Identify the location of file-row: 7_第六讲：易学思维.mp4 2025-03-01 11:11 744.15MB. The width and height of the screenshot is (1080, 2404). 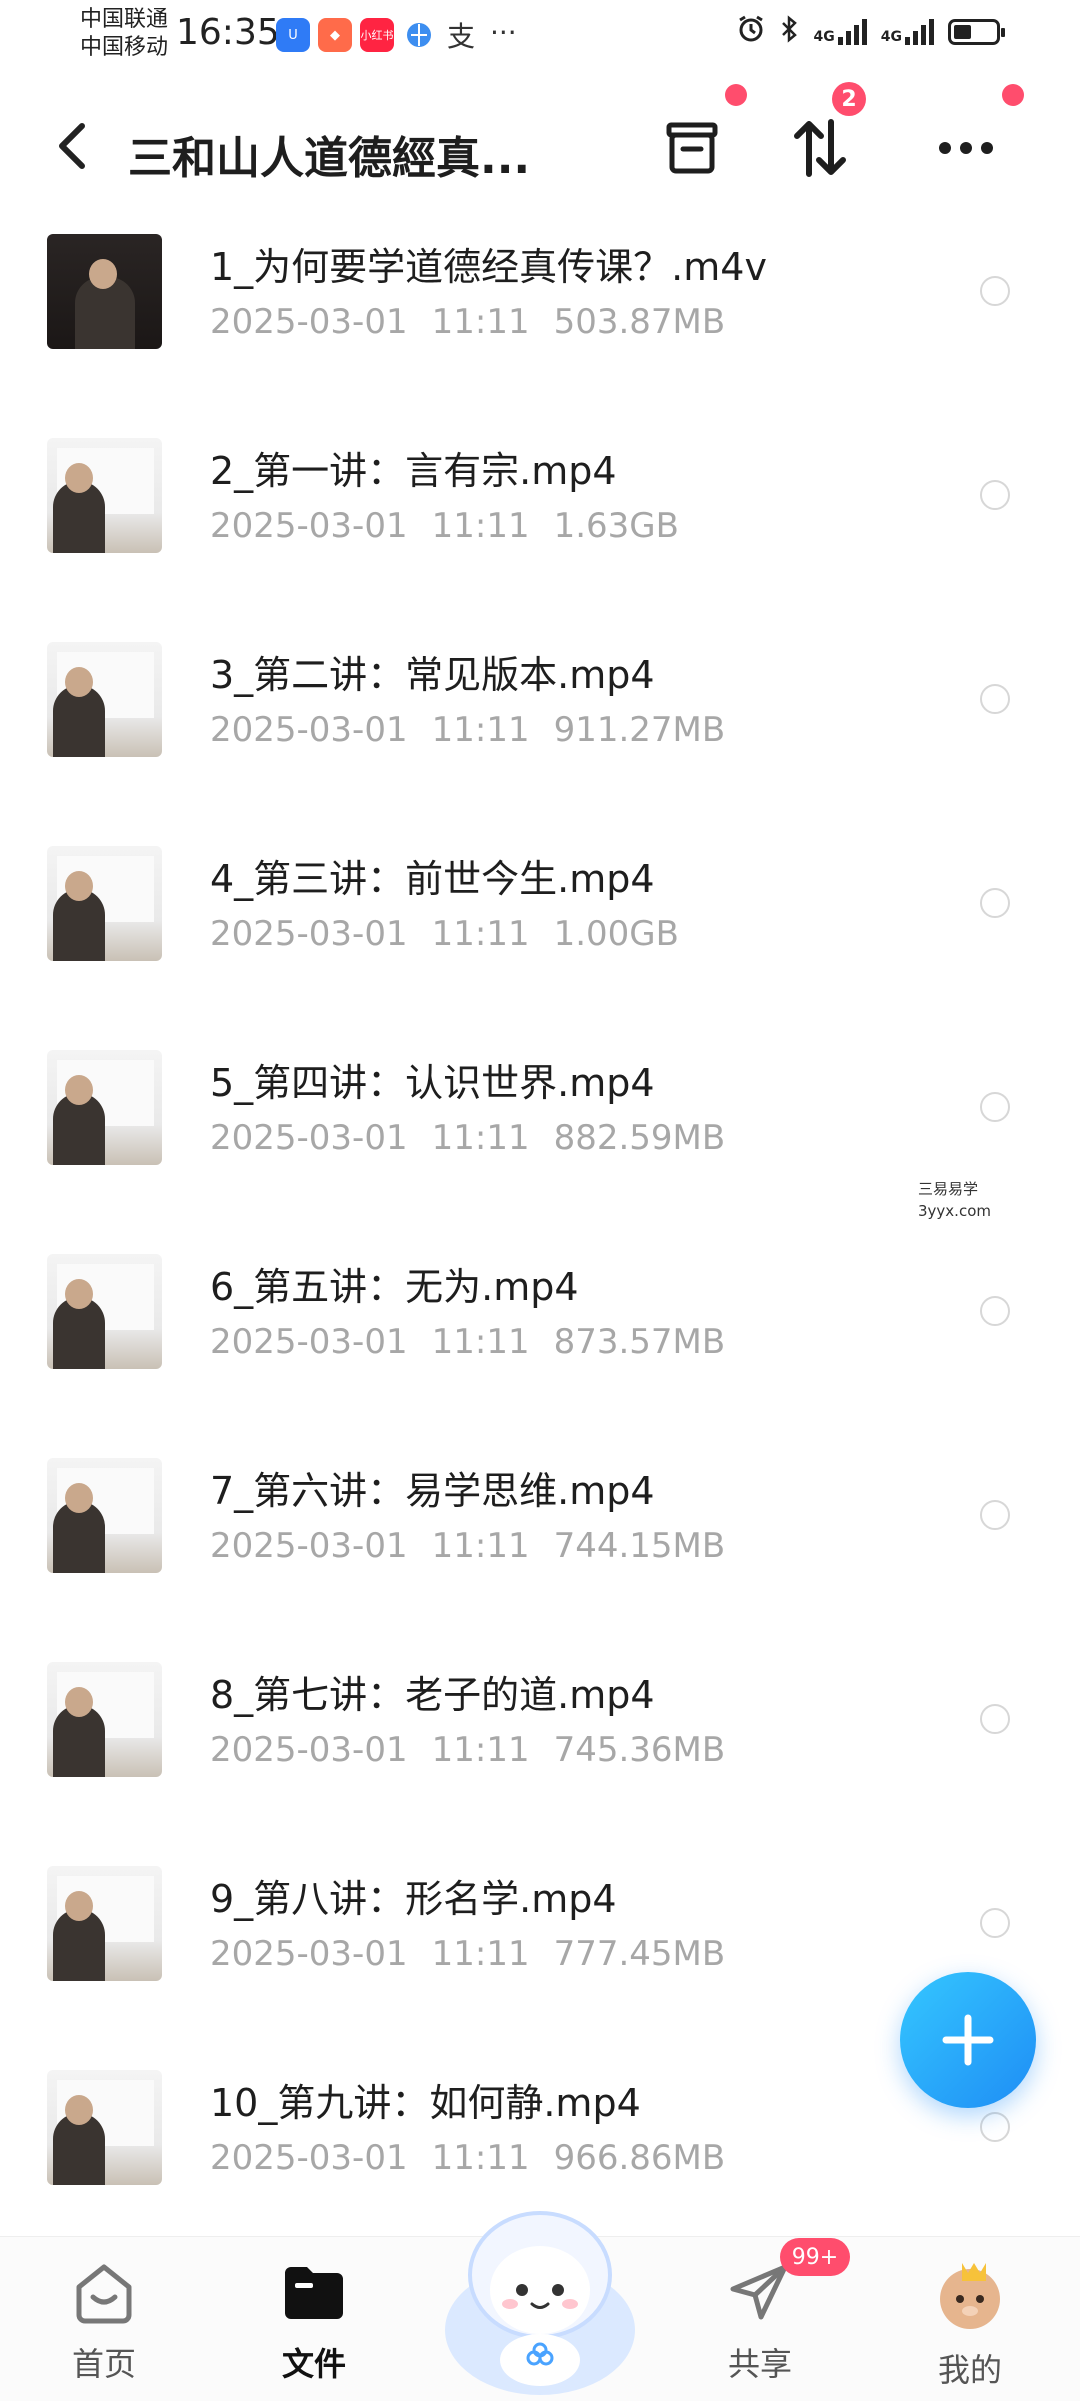
(540, 1548).